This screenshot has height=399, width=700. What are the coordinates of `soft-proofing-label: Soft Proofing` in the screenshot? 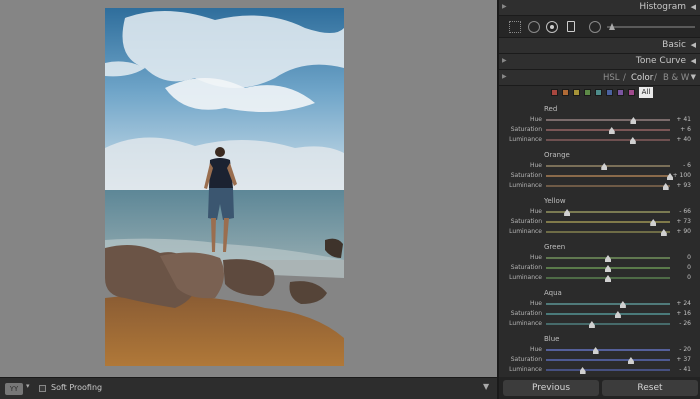 It's located at (77, 387).